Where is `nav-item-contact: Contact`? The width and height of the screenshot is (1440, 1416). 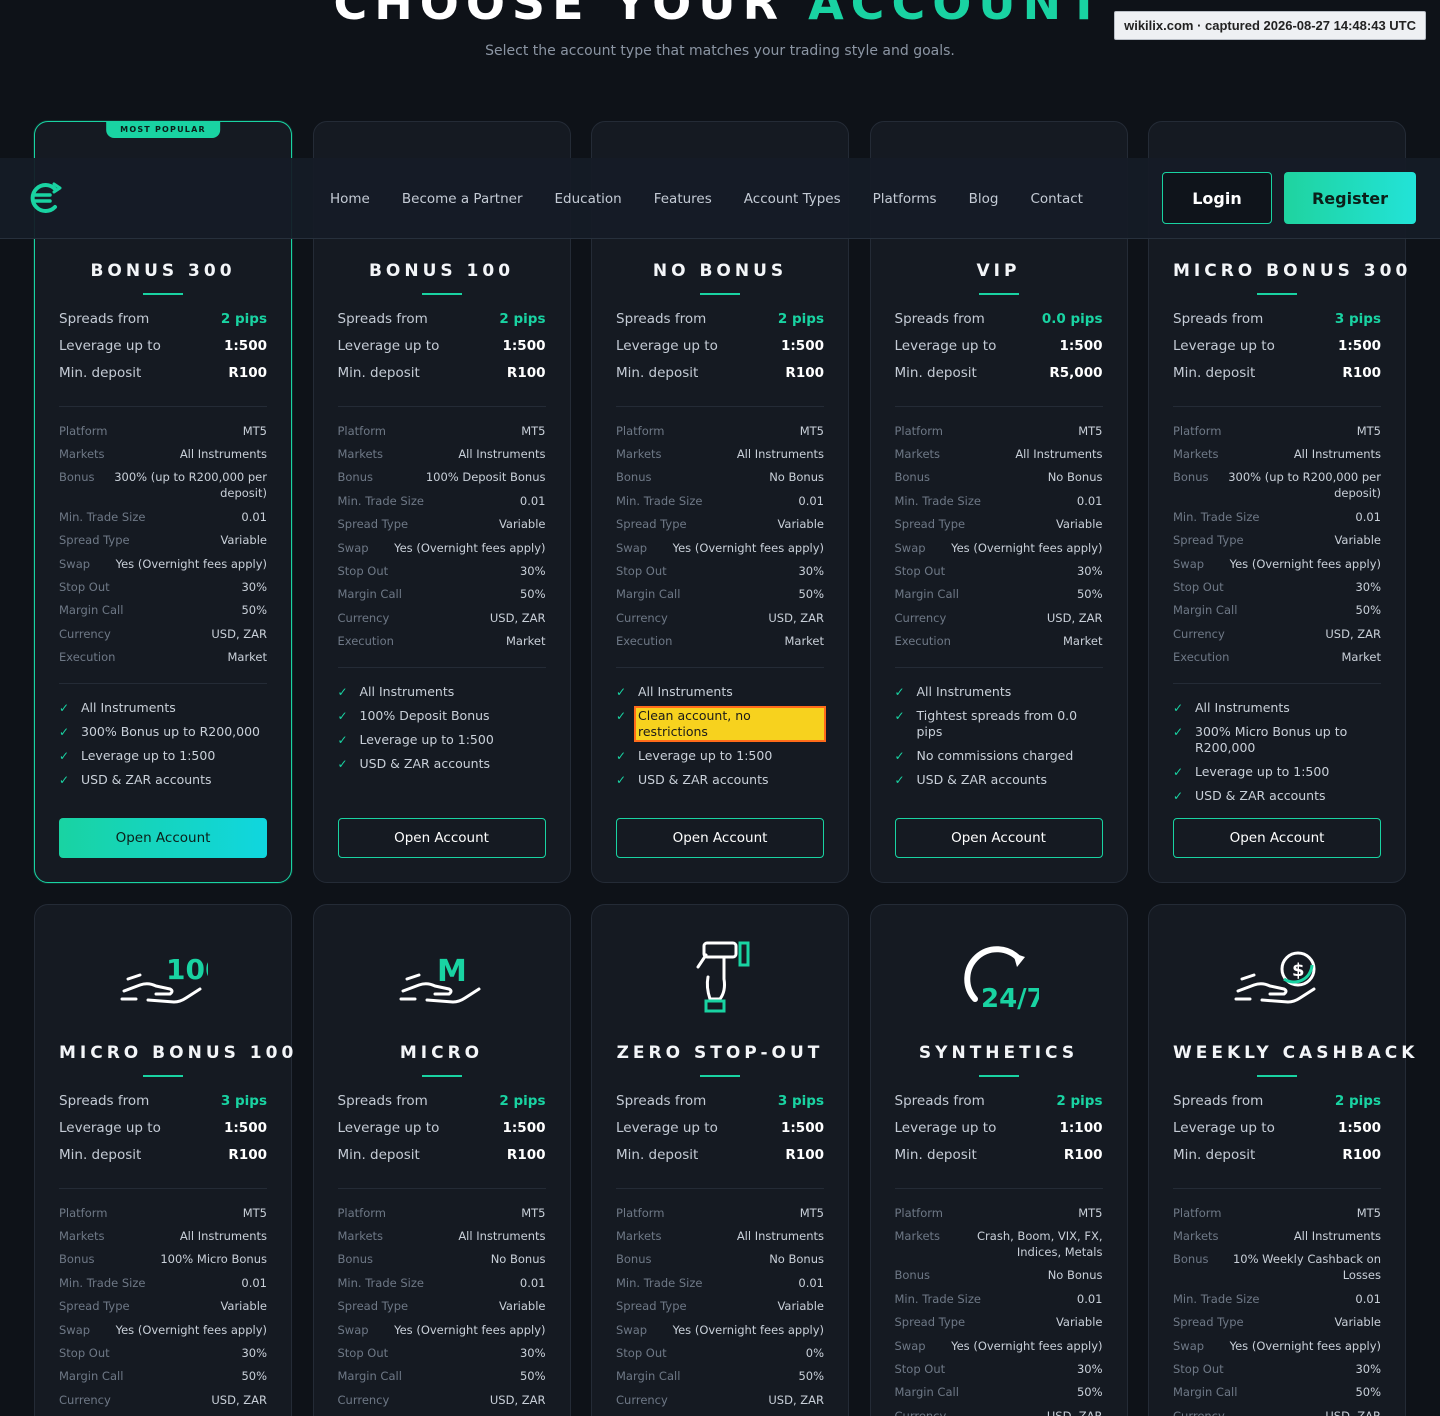
nav-item-contact: Contact is located at coordinates (1056, 199).